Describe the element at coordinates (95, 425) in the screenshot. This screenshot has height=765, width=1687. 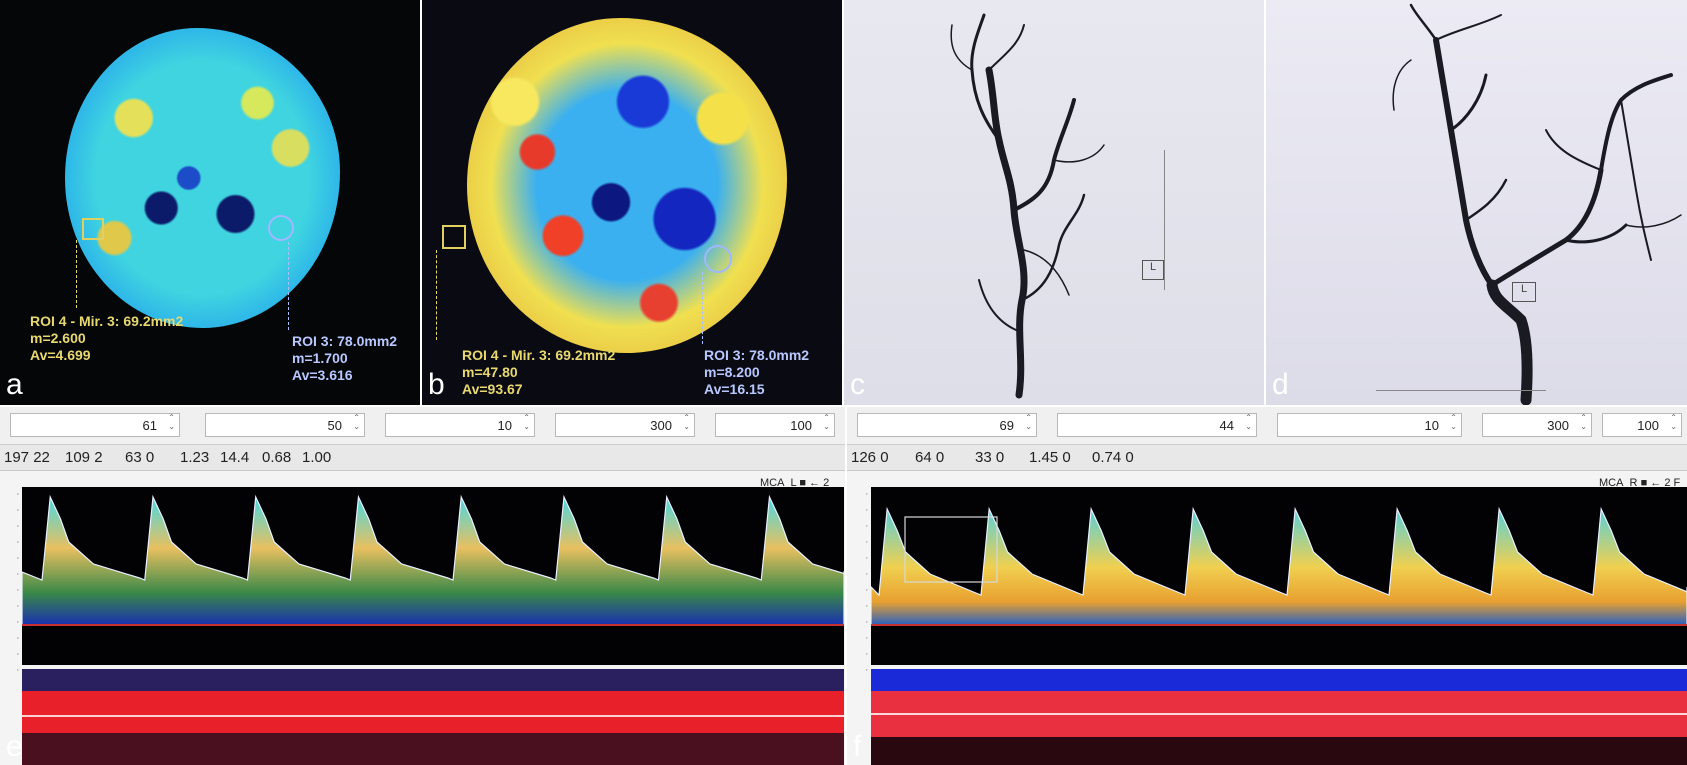
I see `control-depth-e: 61` at that location.